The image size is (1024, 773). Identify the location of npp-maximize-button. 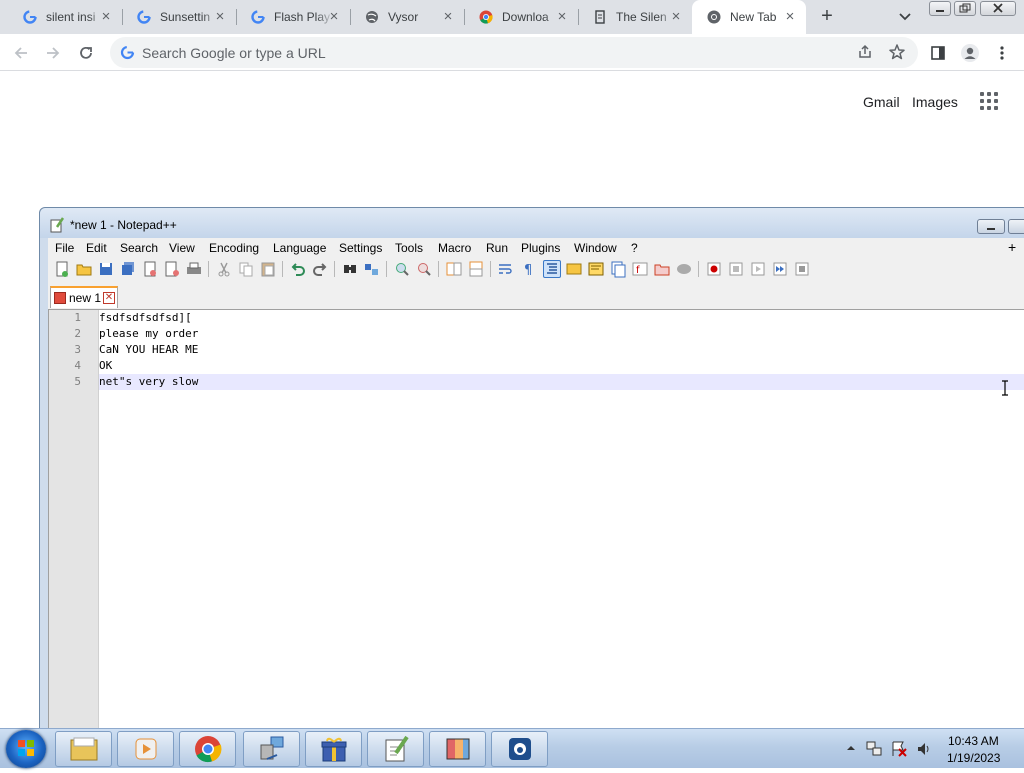
(1016, 226).